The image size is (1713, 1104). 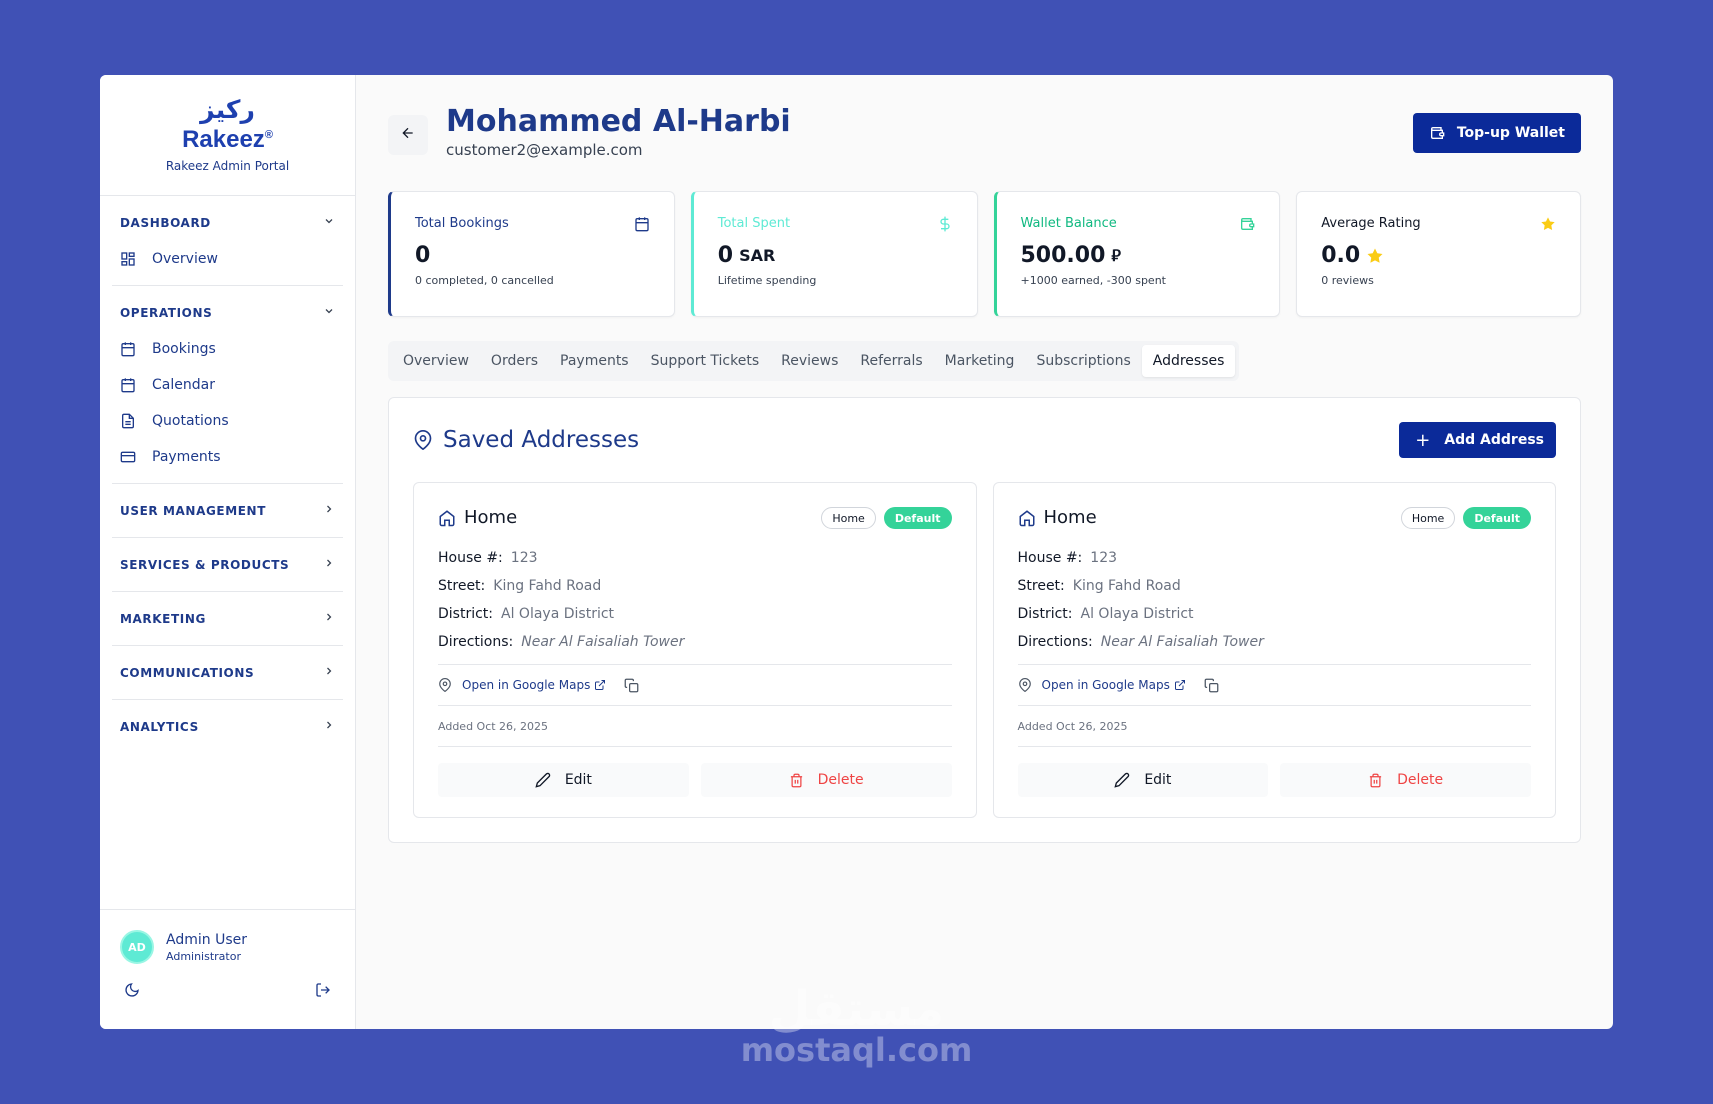 I want to click on sidebar-item-label: Quotations, so click(x=190, y=421).